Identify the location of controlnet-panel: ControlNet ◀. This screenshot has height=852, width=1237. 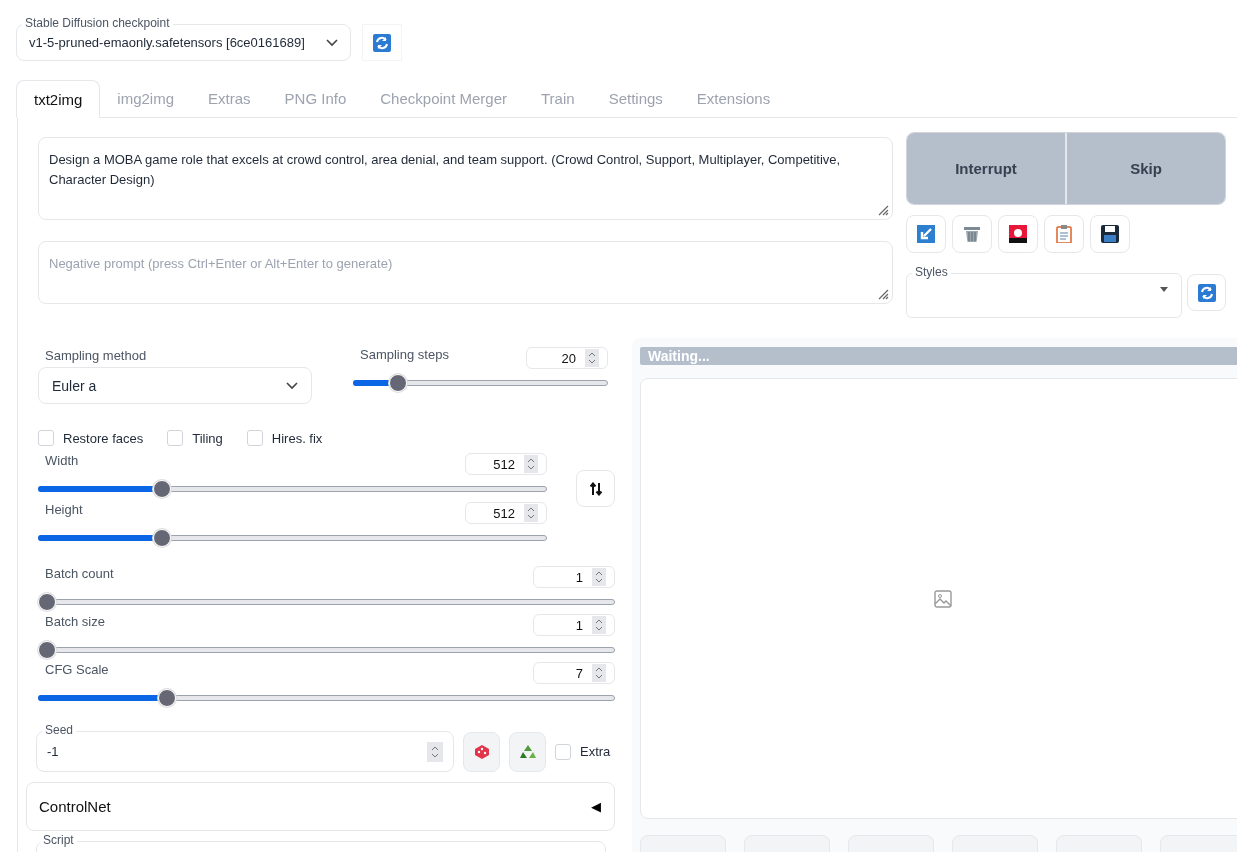
(320, 806).